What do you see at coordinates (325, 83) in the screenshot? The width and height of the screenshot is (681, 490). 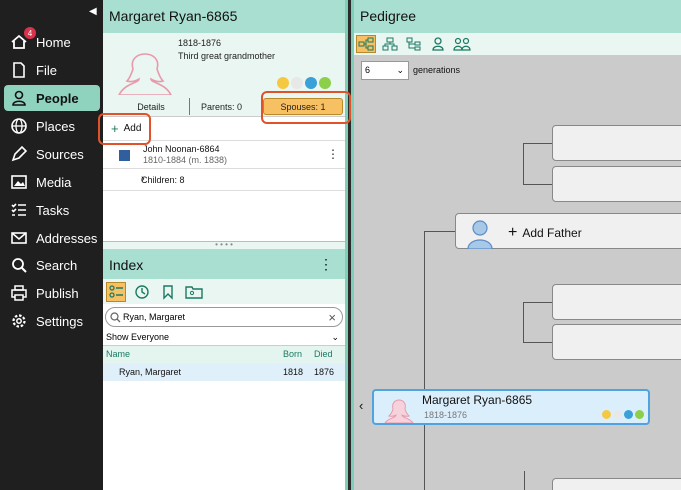 I see `tree-flag-icon` at bounding box center [325, 83].